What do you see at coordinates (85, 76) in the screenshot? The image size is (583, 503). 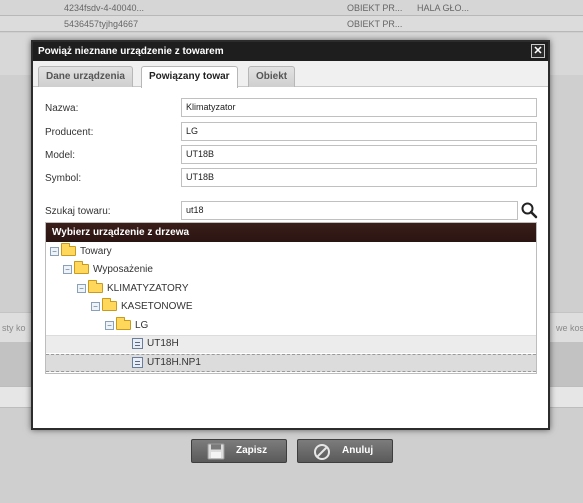 I see `tab-device-data: Dane urządzenia` at bounding box center [85, 76].